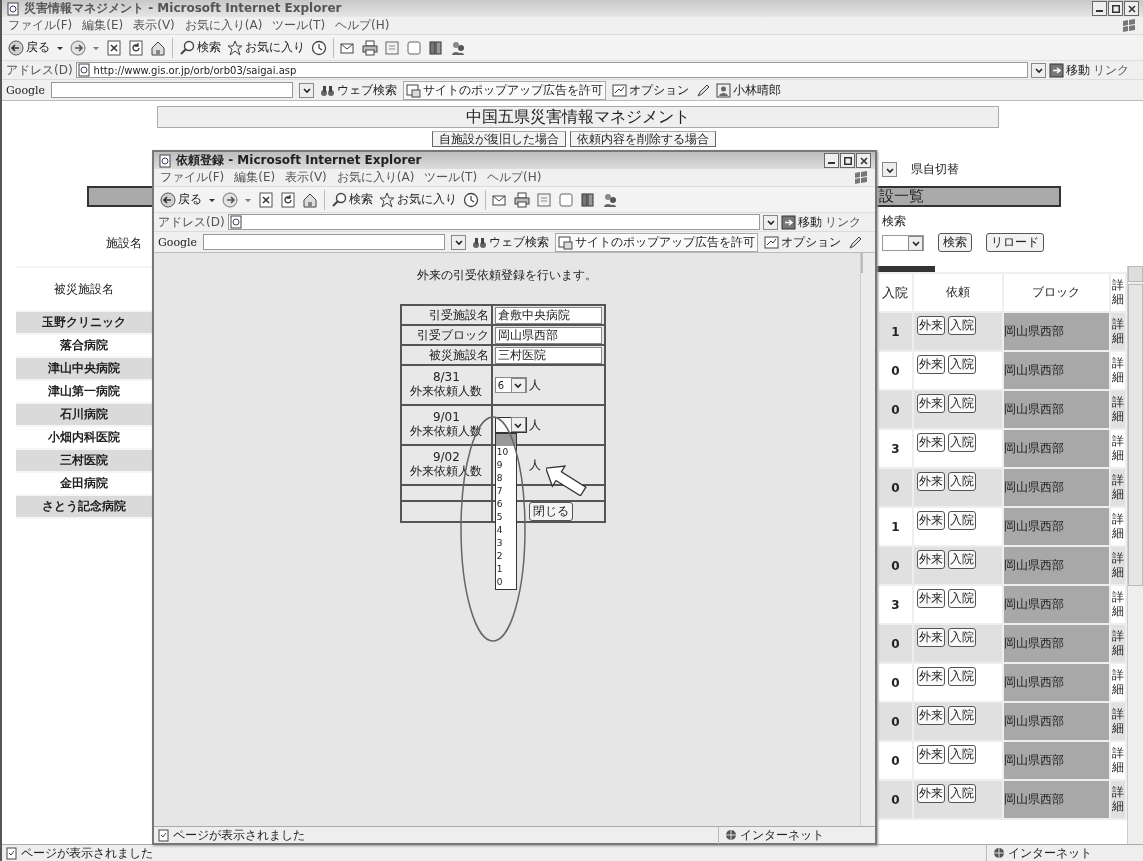  What do you see at coordinates (505, 478) in the screenshot?
I see `dropdown-option: 8` at bounding box center [505, 478].